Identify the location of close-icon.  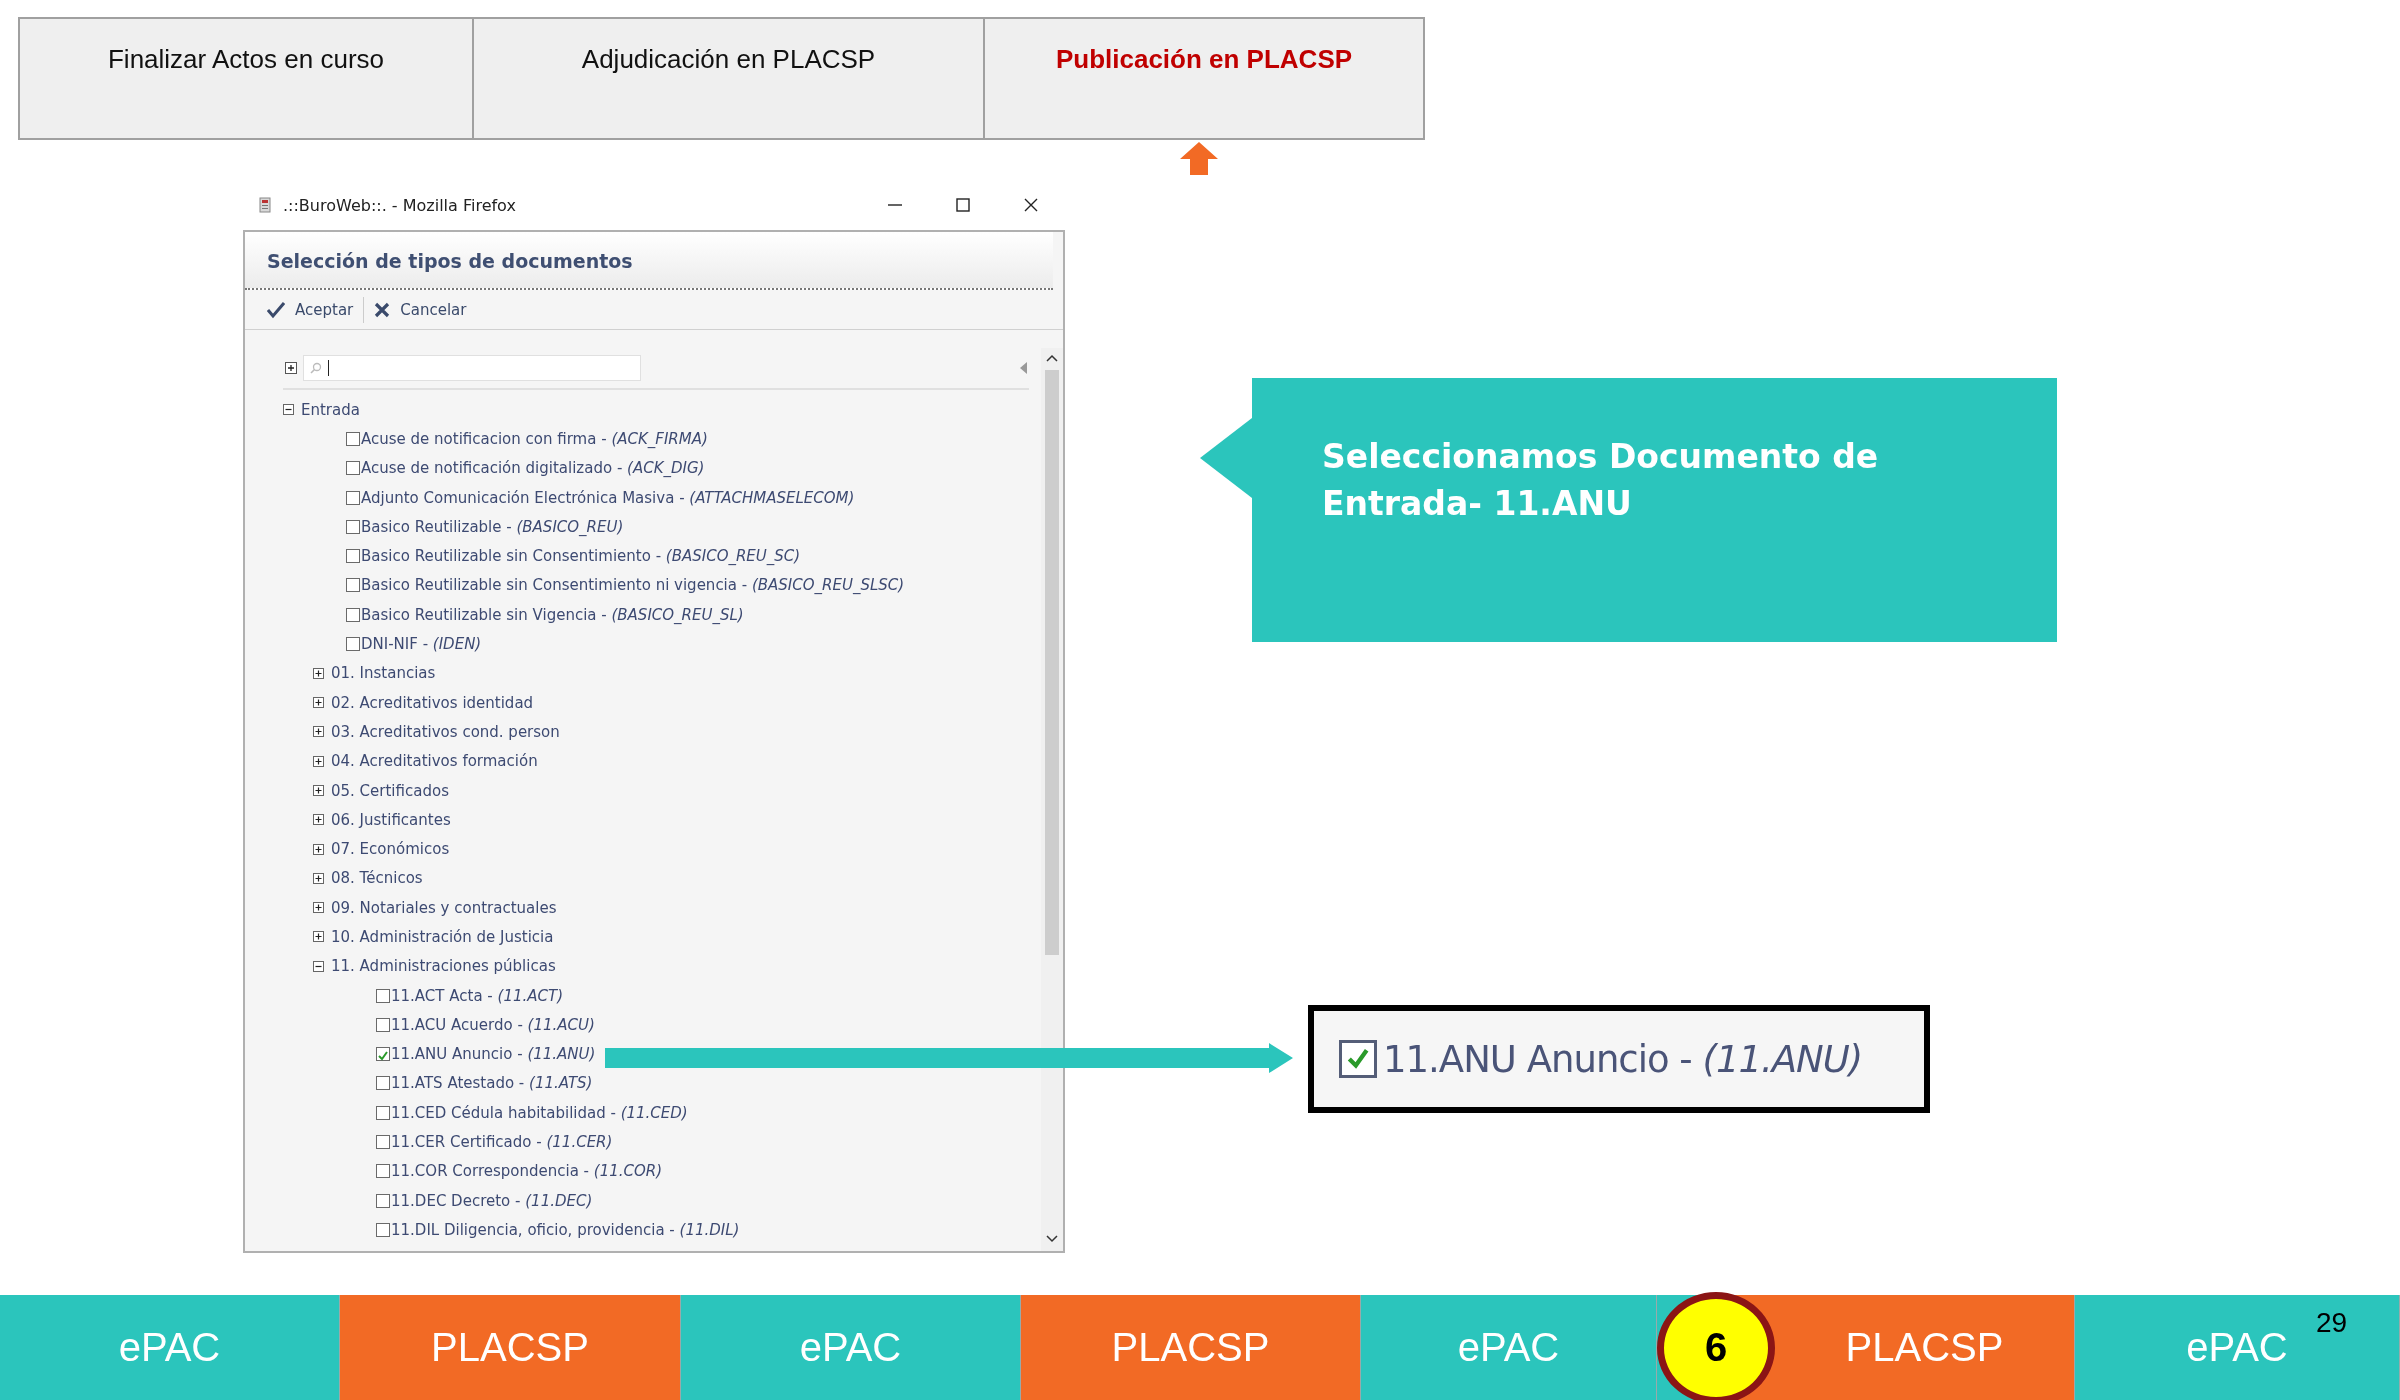
(1031, 205).